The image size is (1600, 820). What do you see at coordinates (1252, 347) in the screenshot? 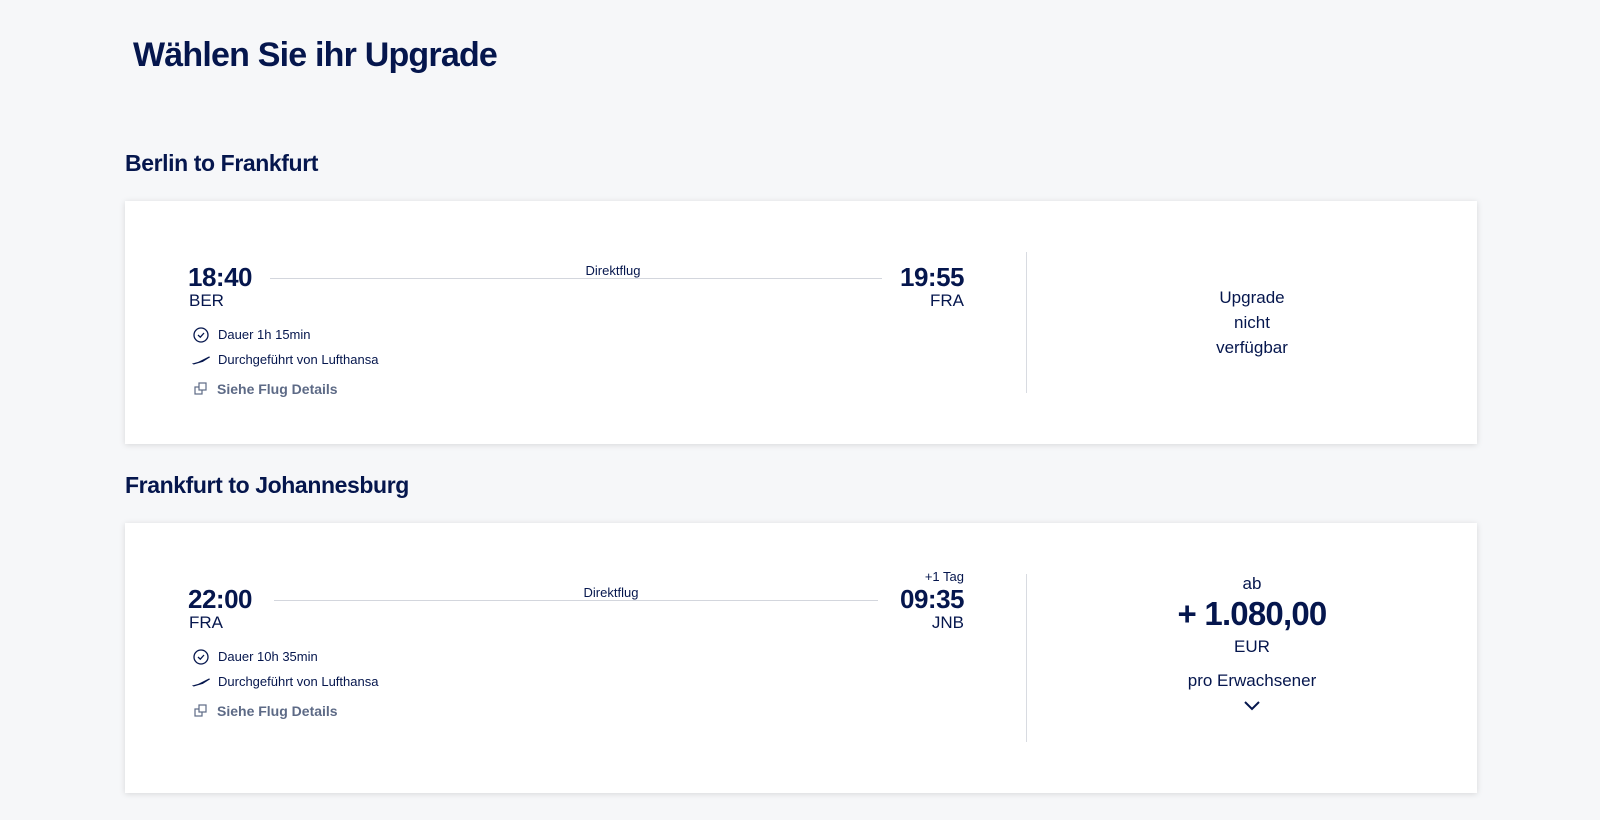
I see `upgrade-unavailable-line: verfügbar` at bounding box center [1252, 347].